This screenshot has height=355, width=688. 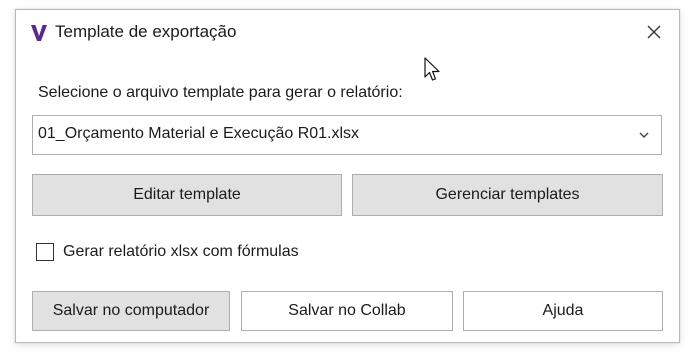 I want to click on save-to-computer-button: Salvar no computador, so click(x=131, y=311).